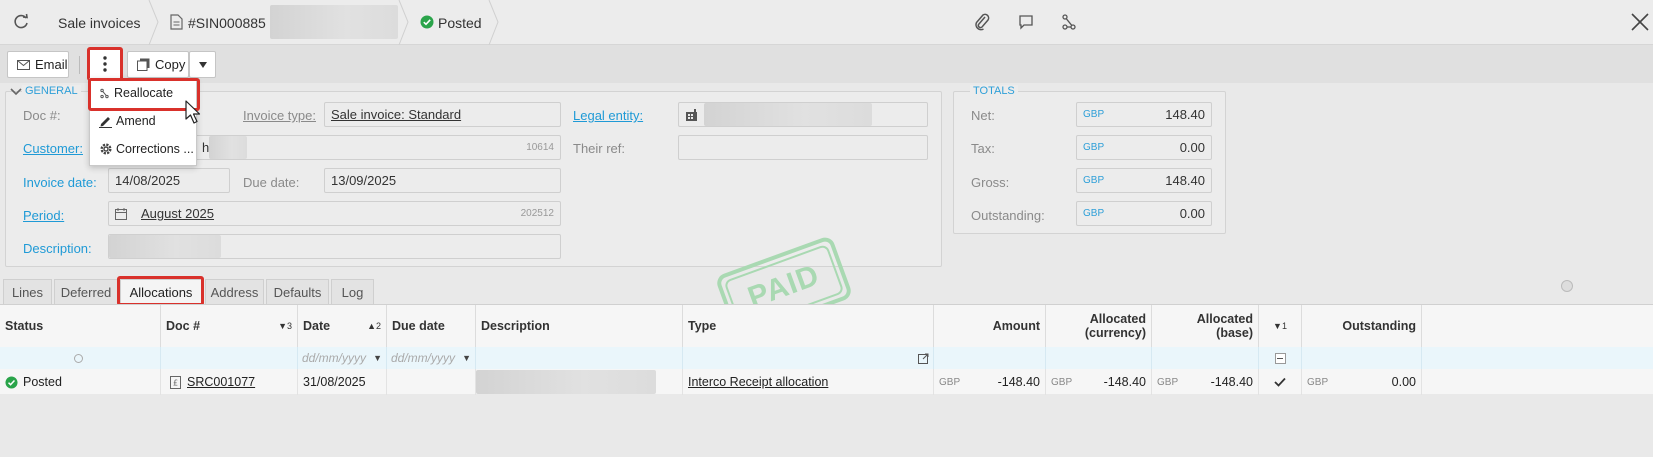 Image resolution: width=1653 pixels, height=457 pixels. I want to click on filter-description, so click(579, 358).